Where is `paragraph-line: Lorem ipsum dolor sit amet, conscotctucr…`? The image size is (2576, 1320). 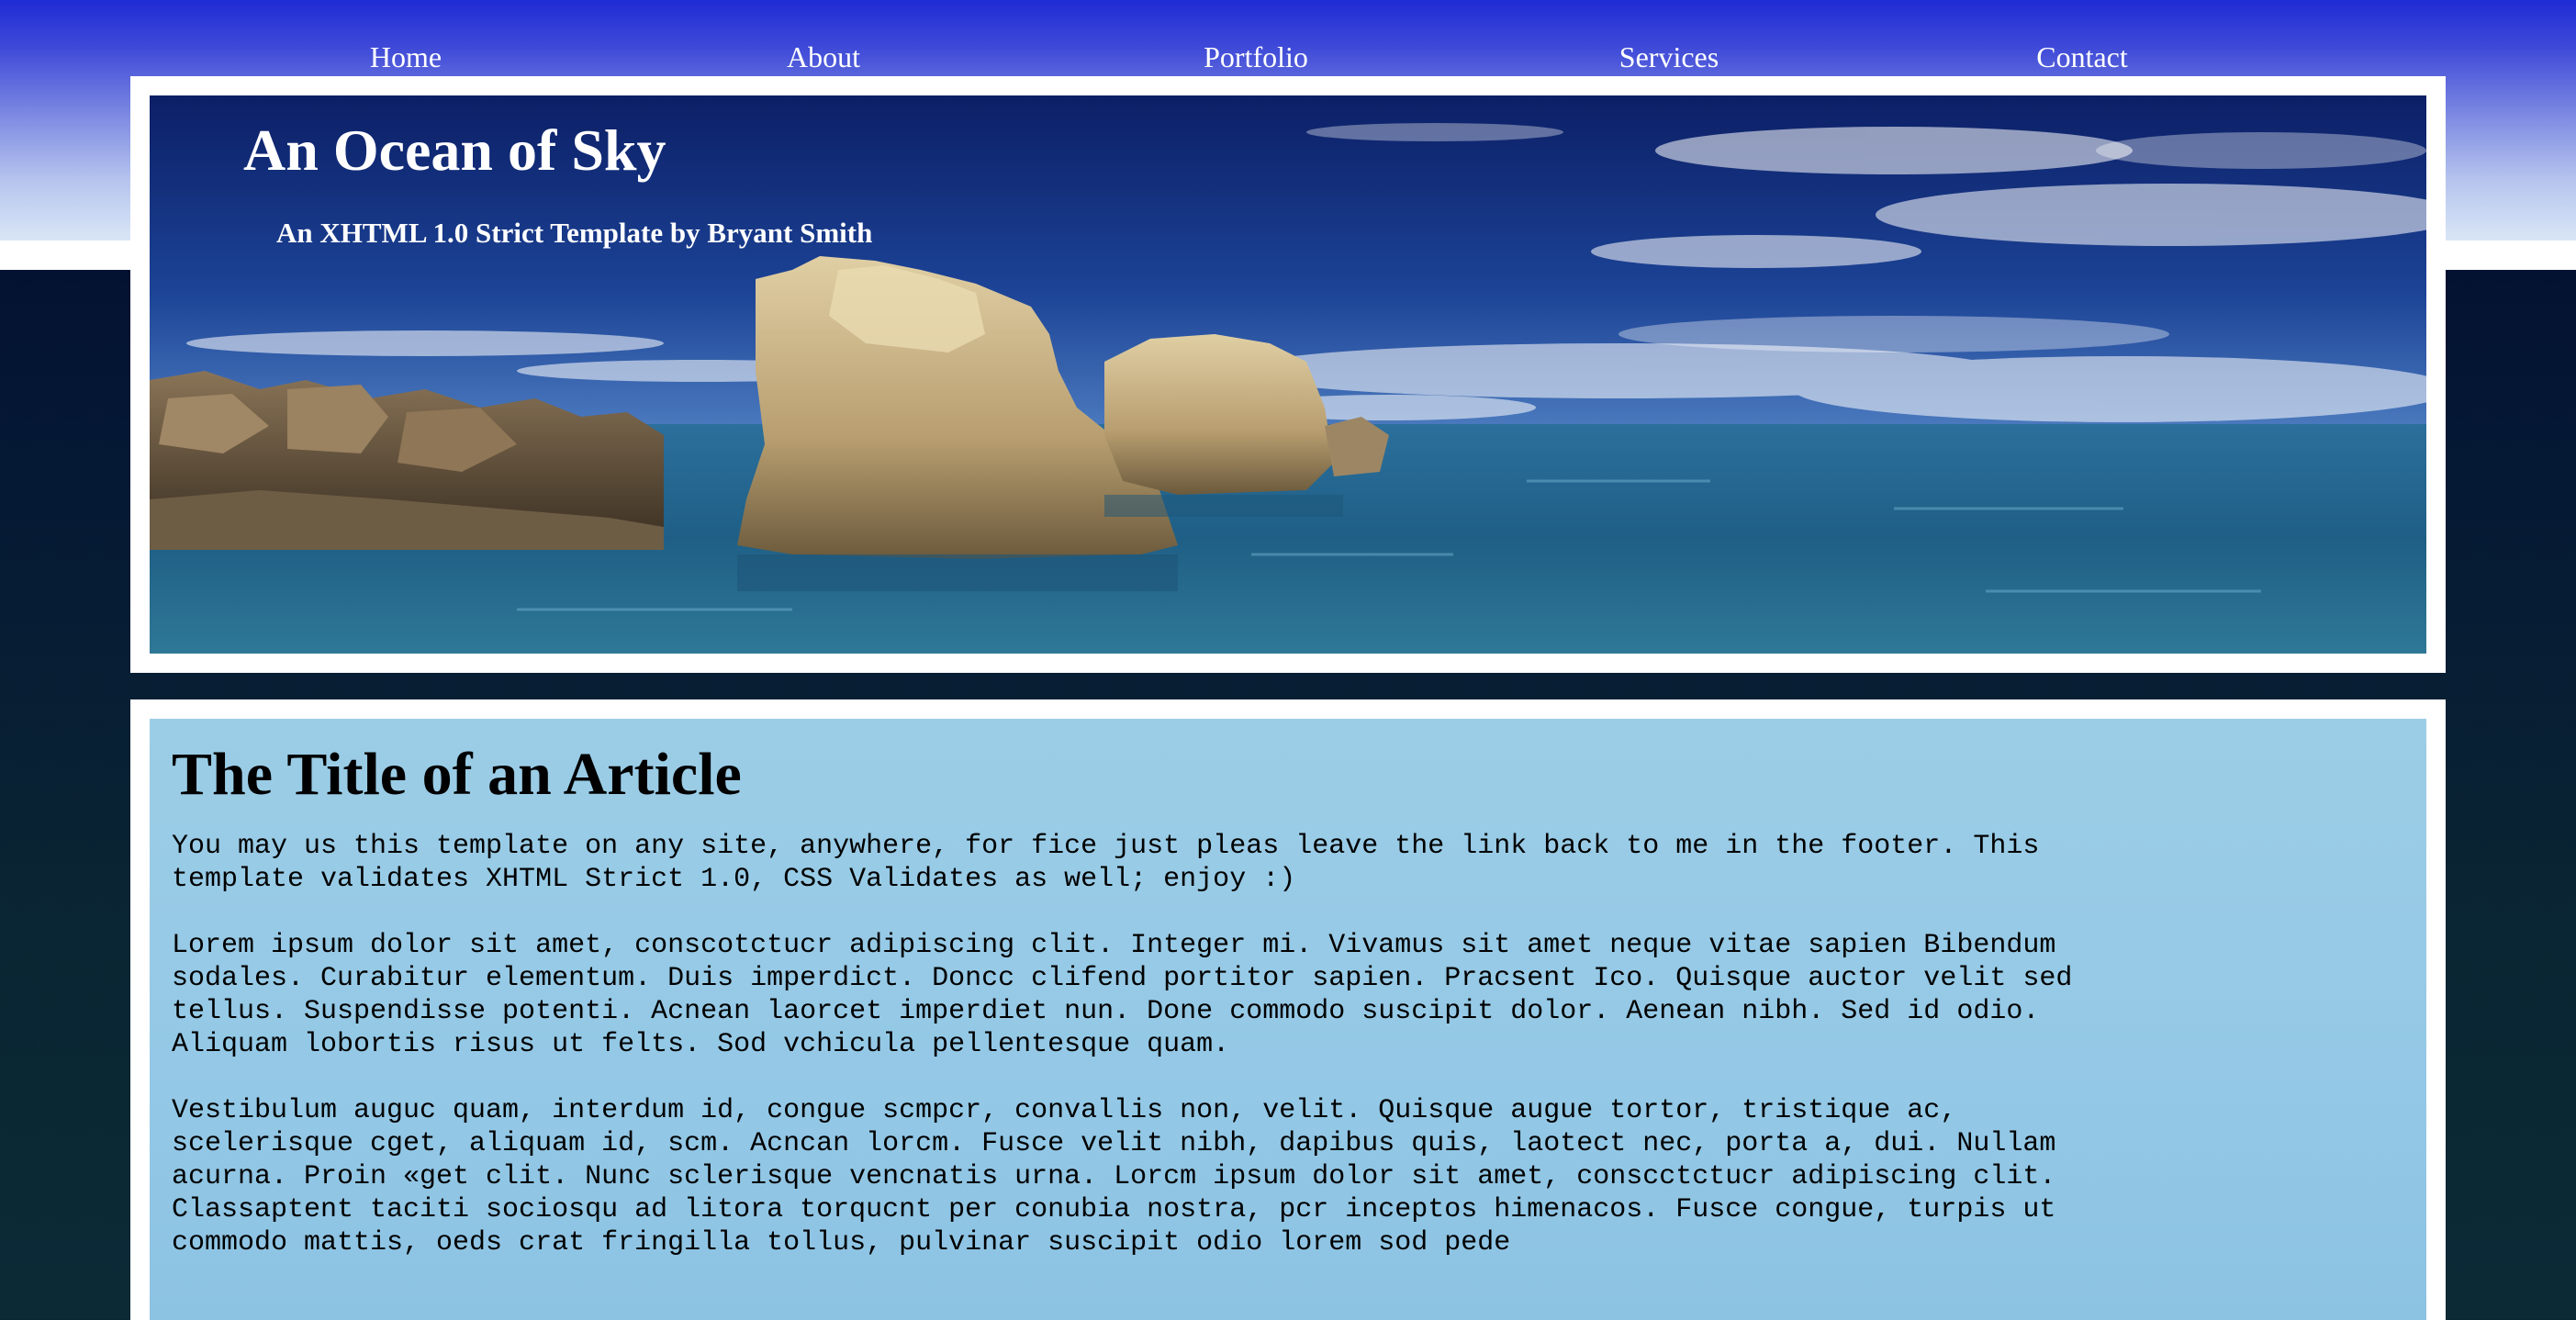
paragraph-line: Lorem ipsum dolor sit amet, conscotctucr… is located at coordinates (1114, 945).